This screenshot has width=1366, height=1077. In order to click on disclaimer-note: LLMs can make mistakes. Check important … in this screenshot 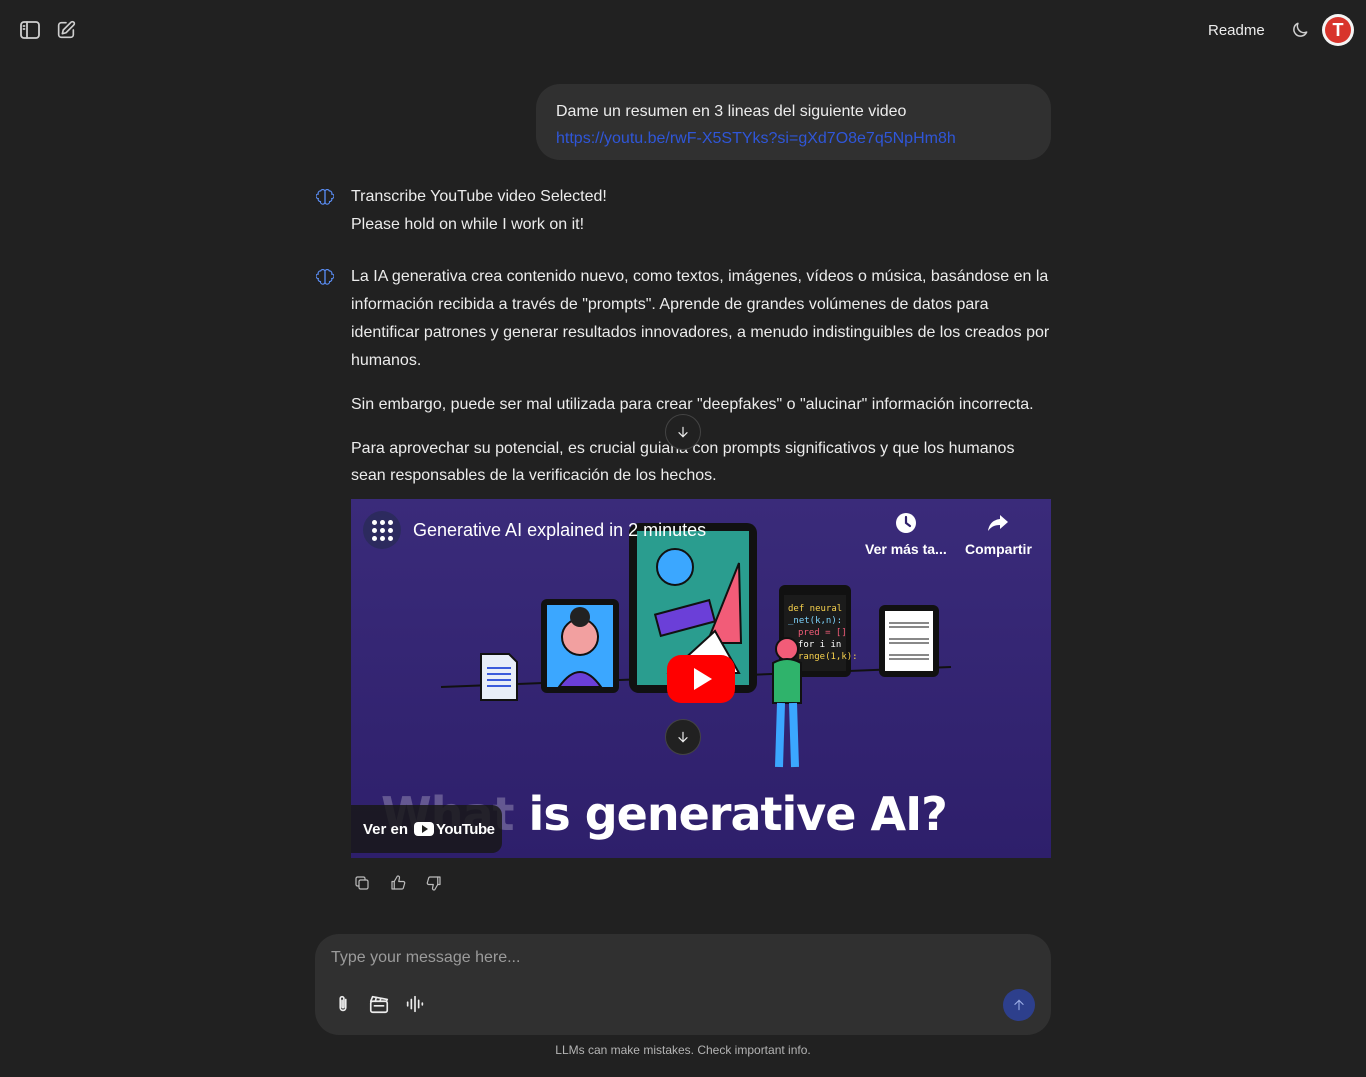, I will do `click(683, 1050)`.